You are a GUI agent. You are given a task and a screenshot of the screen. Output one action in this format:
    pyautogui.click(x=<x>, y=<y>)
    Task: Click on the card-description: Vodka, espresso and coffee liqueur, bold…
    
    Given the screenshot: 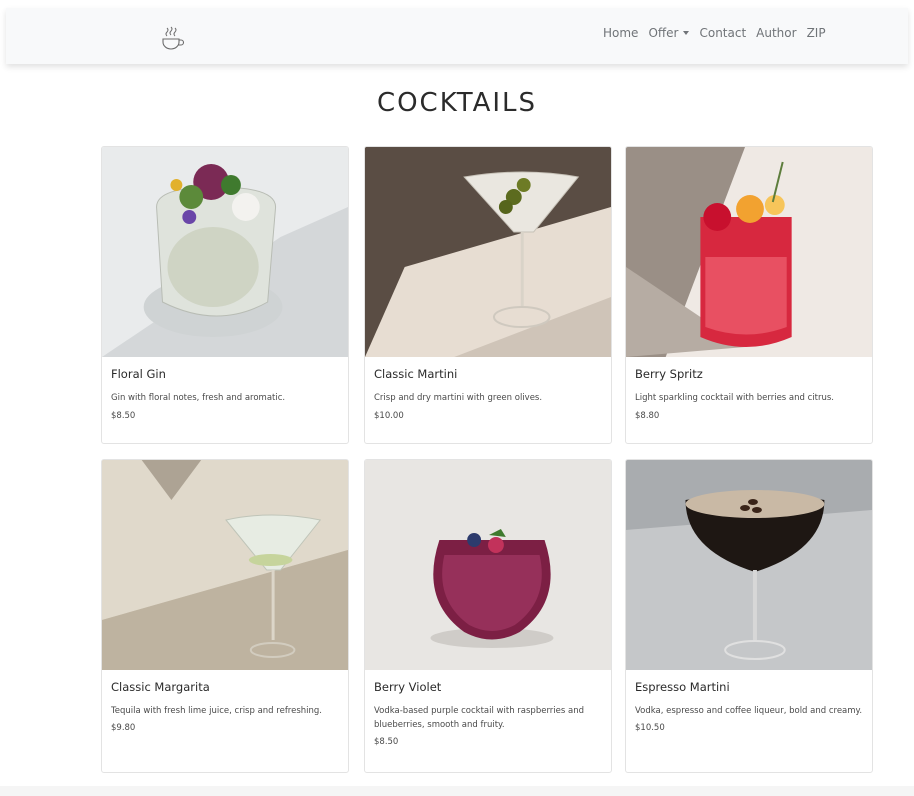 What is the action you would take?
    pyautogui.click(x=749, y=711)
    